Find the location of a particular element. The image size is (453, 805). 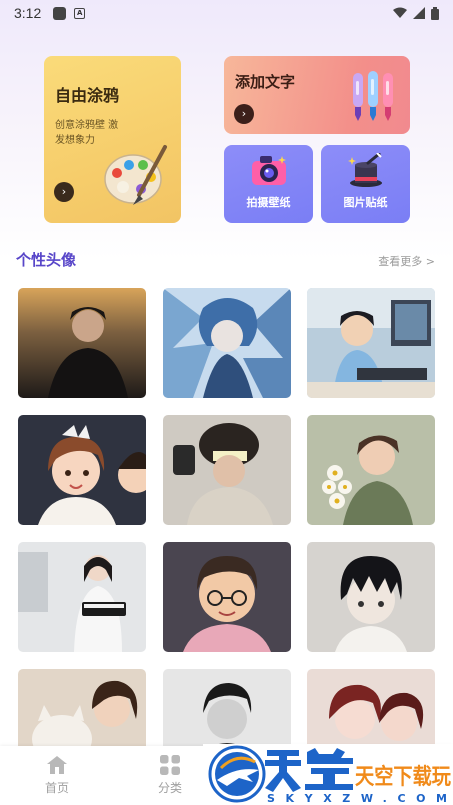

camera-icon is located at coordinates (268, 170).